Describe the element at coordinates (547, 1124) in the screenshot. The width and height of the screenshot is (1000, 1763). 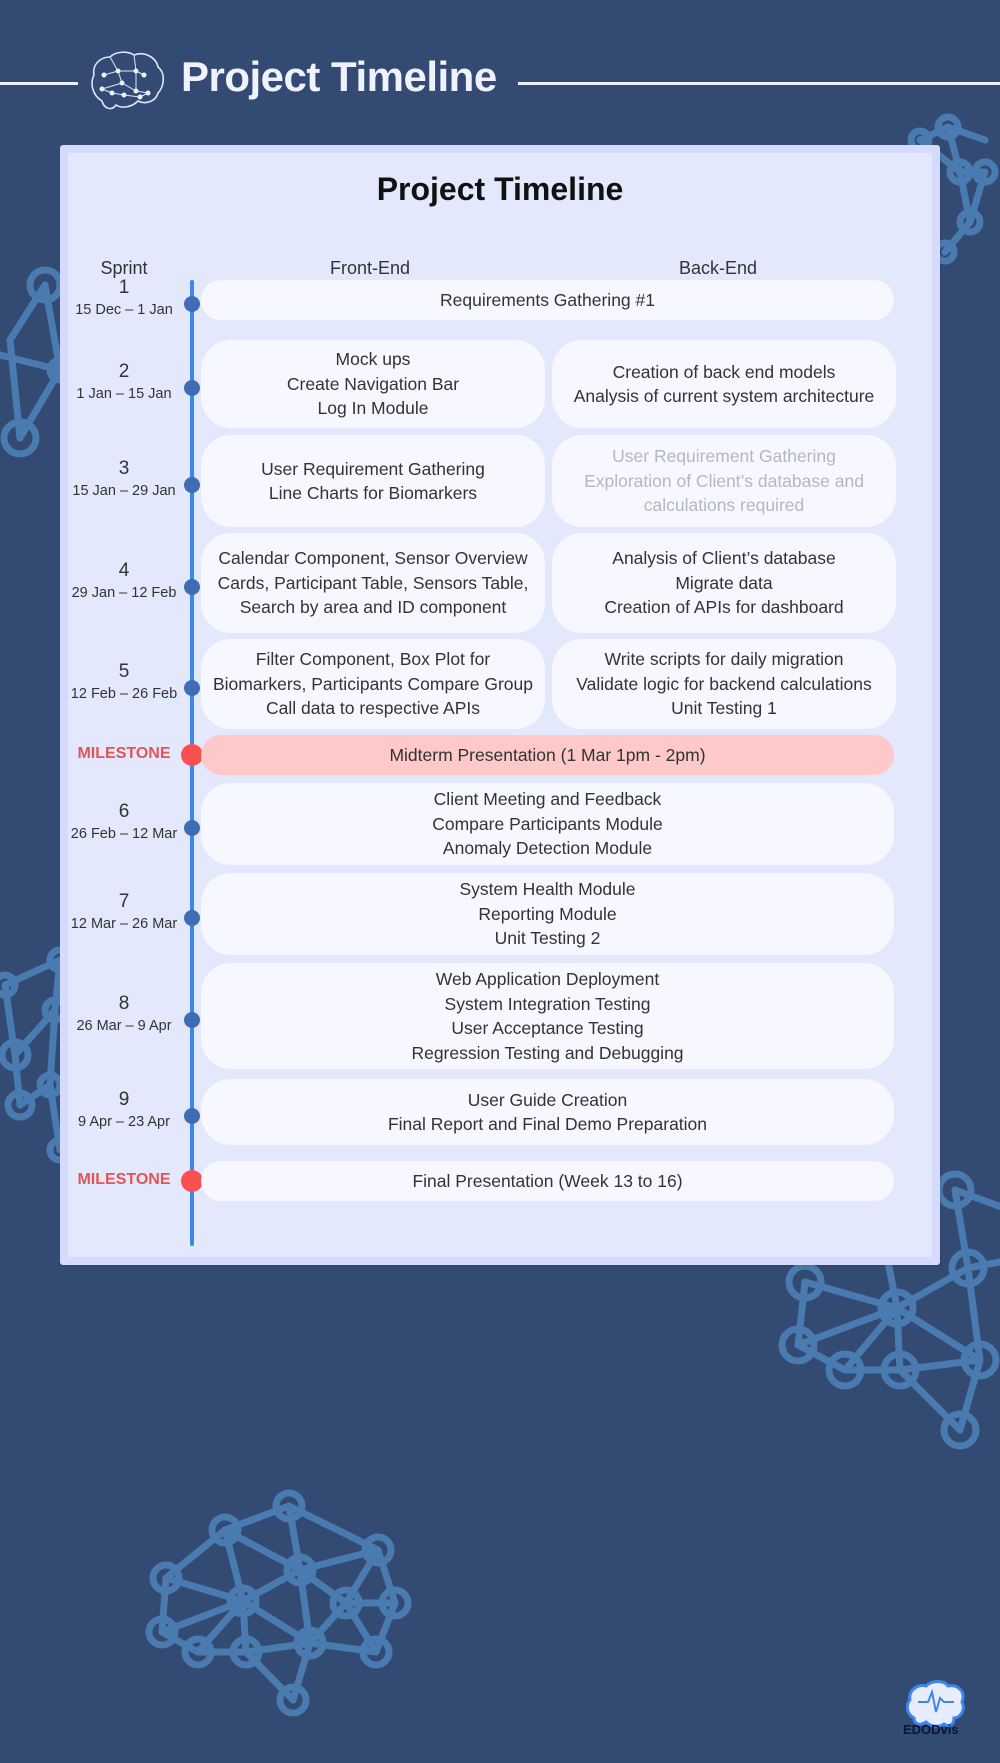
I see `task-line: Final Report and Final Demo Preparation` at that location.